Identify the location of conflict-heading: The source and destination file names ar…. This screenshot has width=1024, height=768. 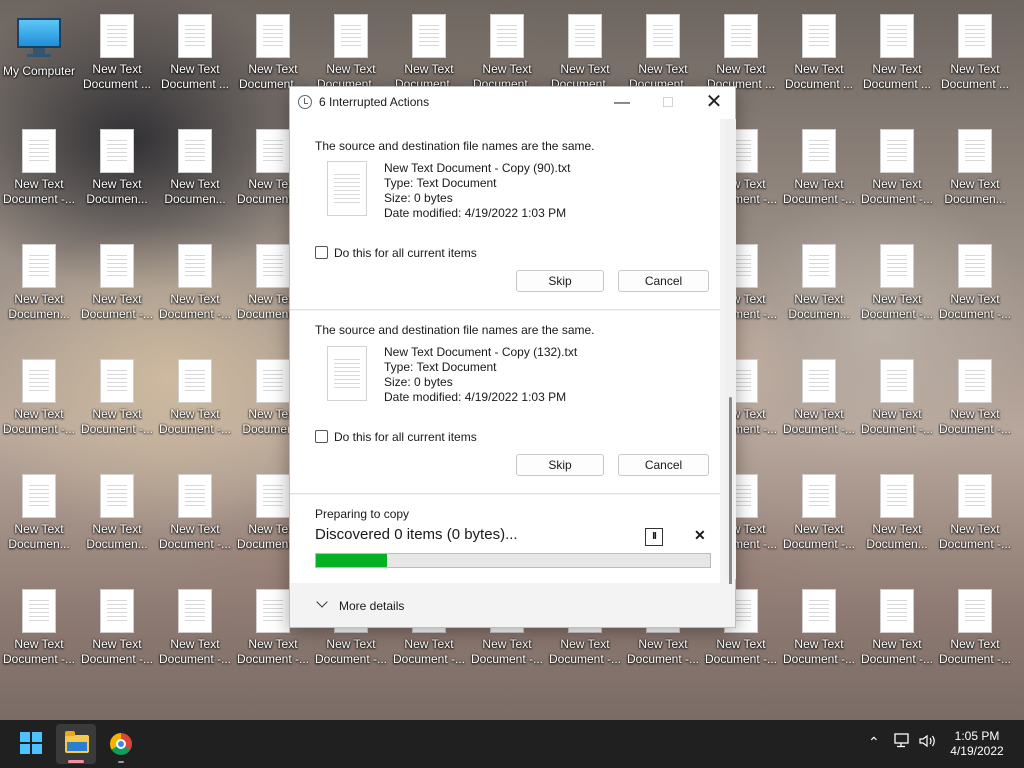
(455, 146).